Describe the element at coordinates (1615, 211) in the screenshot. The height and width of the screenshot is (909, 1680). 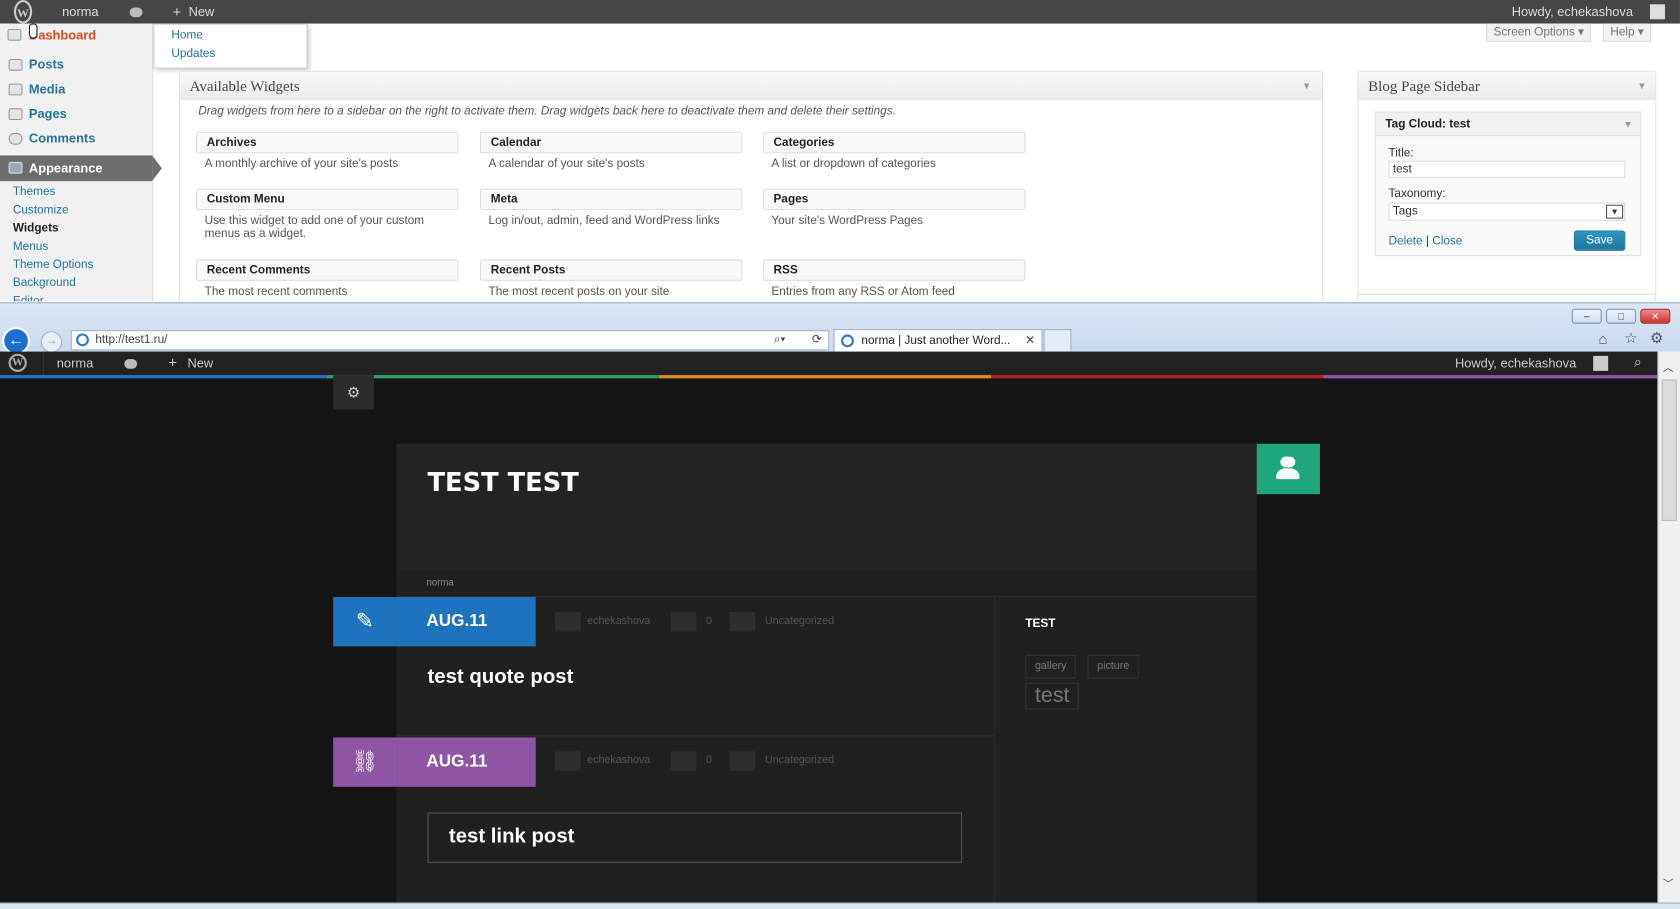
I see `chevron-down-icon: ▼` at that location.